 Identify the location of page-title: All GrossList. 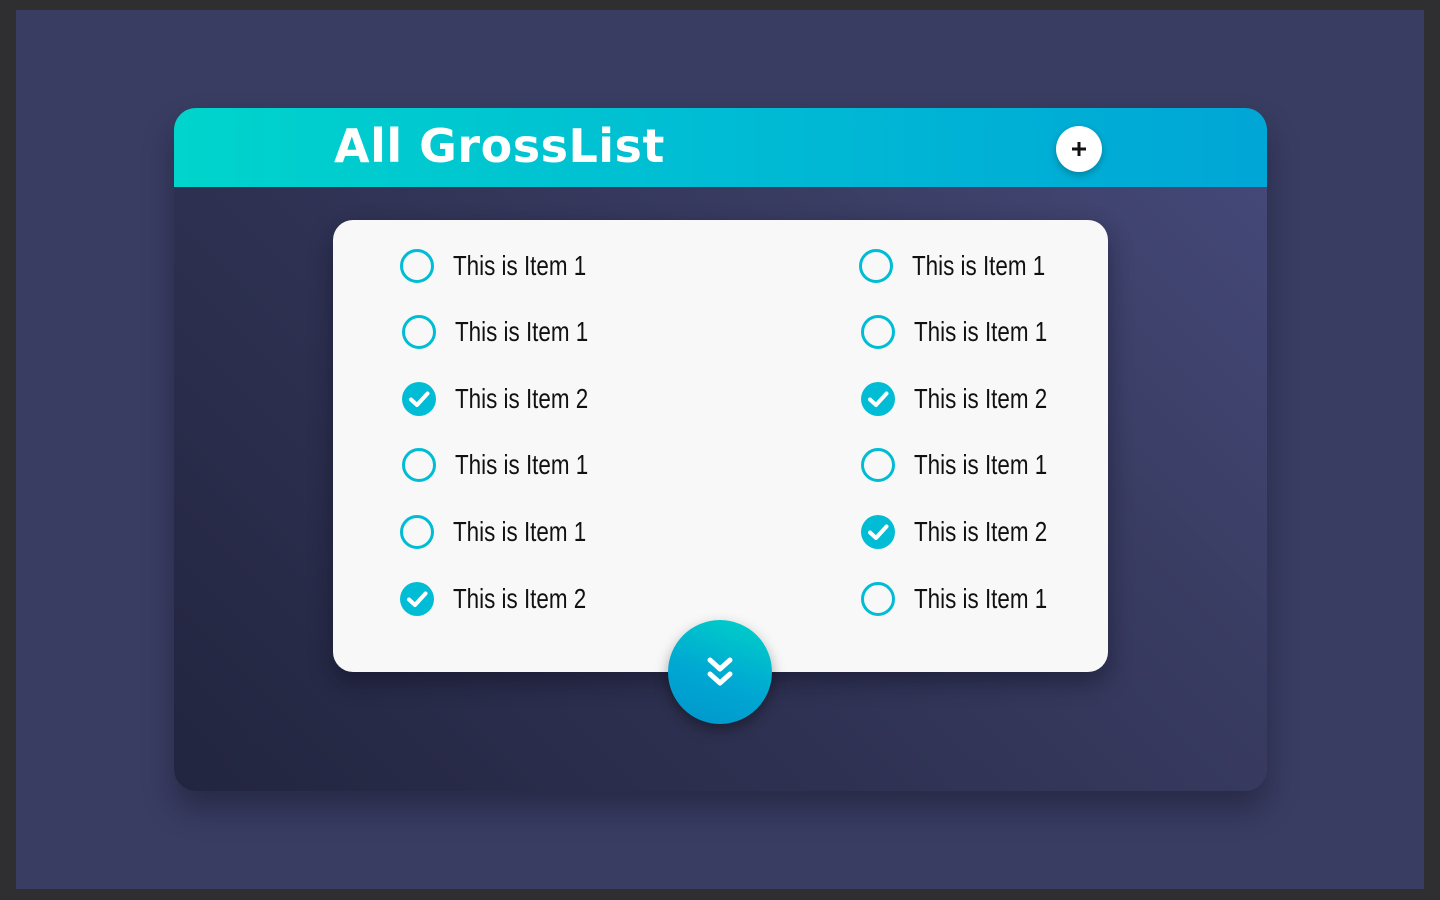
(499, 146).